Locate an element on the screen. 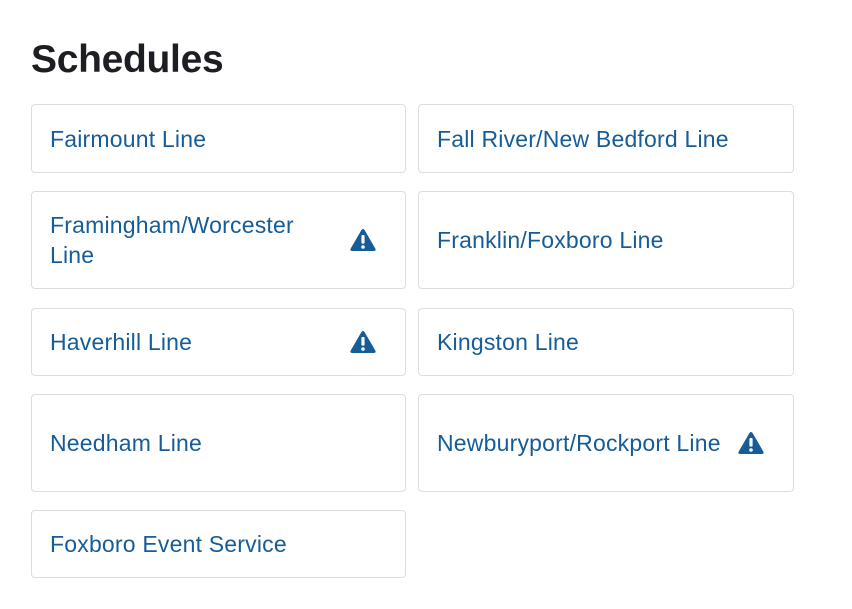 The image size is (852, 609). schedule-link-framingham-worcester: Framingham/Worcester Line is located at coordinates (218, 240).